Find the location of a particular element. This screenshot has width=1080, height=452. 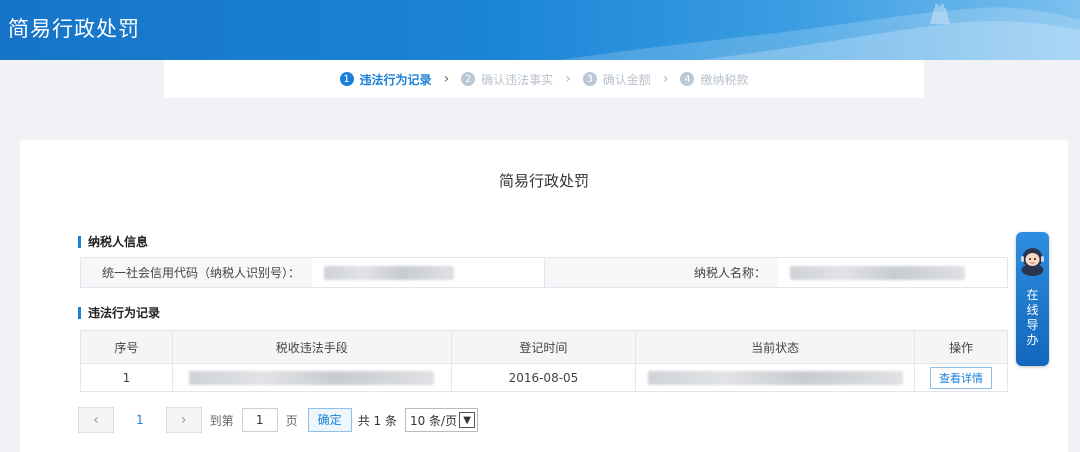

action-cell: 查看详情 is located at coordinates (961, 377).